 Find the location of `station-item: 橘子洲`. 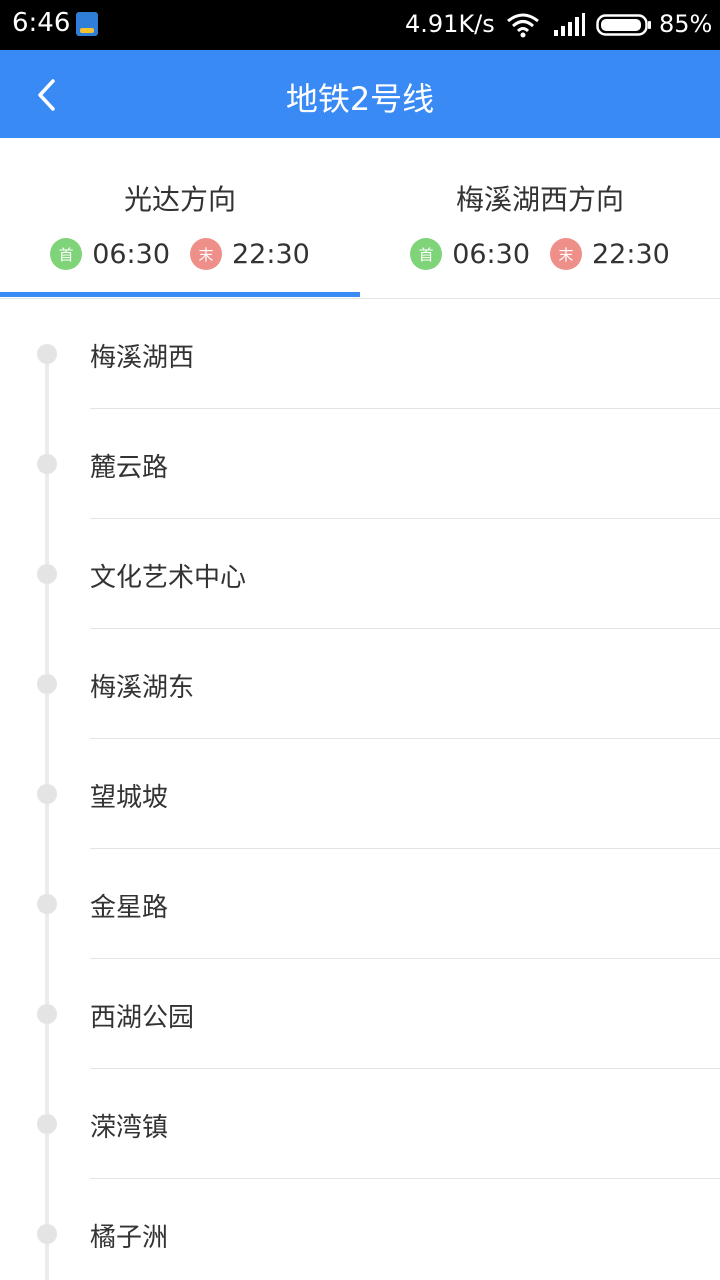

station-item: 橘子洲 is located at coordinates (360, 1229).